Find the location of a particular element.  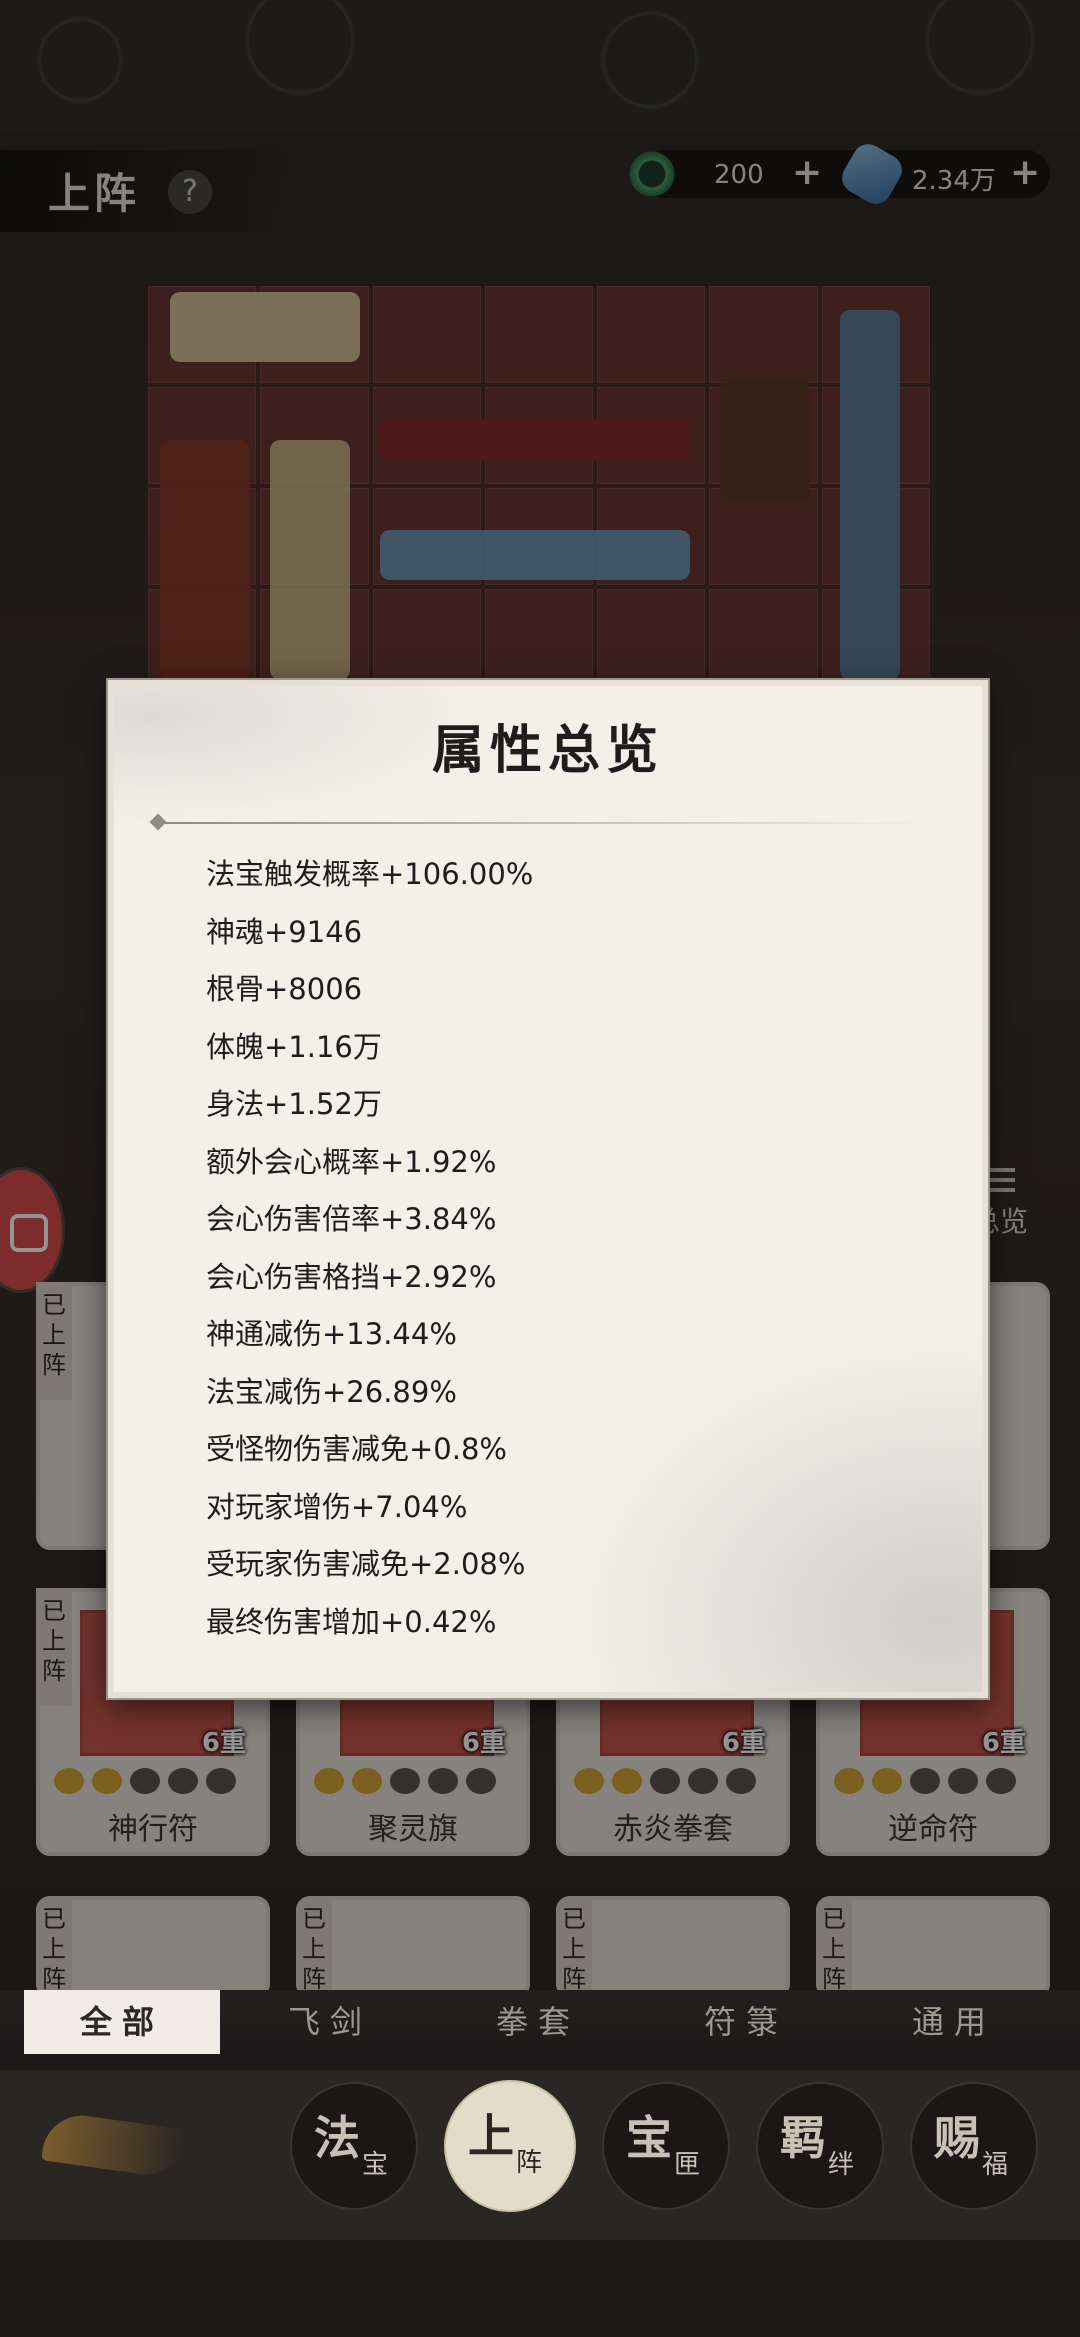

nav-label-big: 法 is located at coordinates (337, 2138).